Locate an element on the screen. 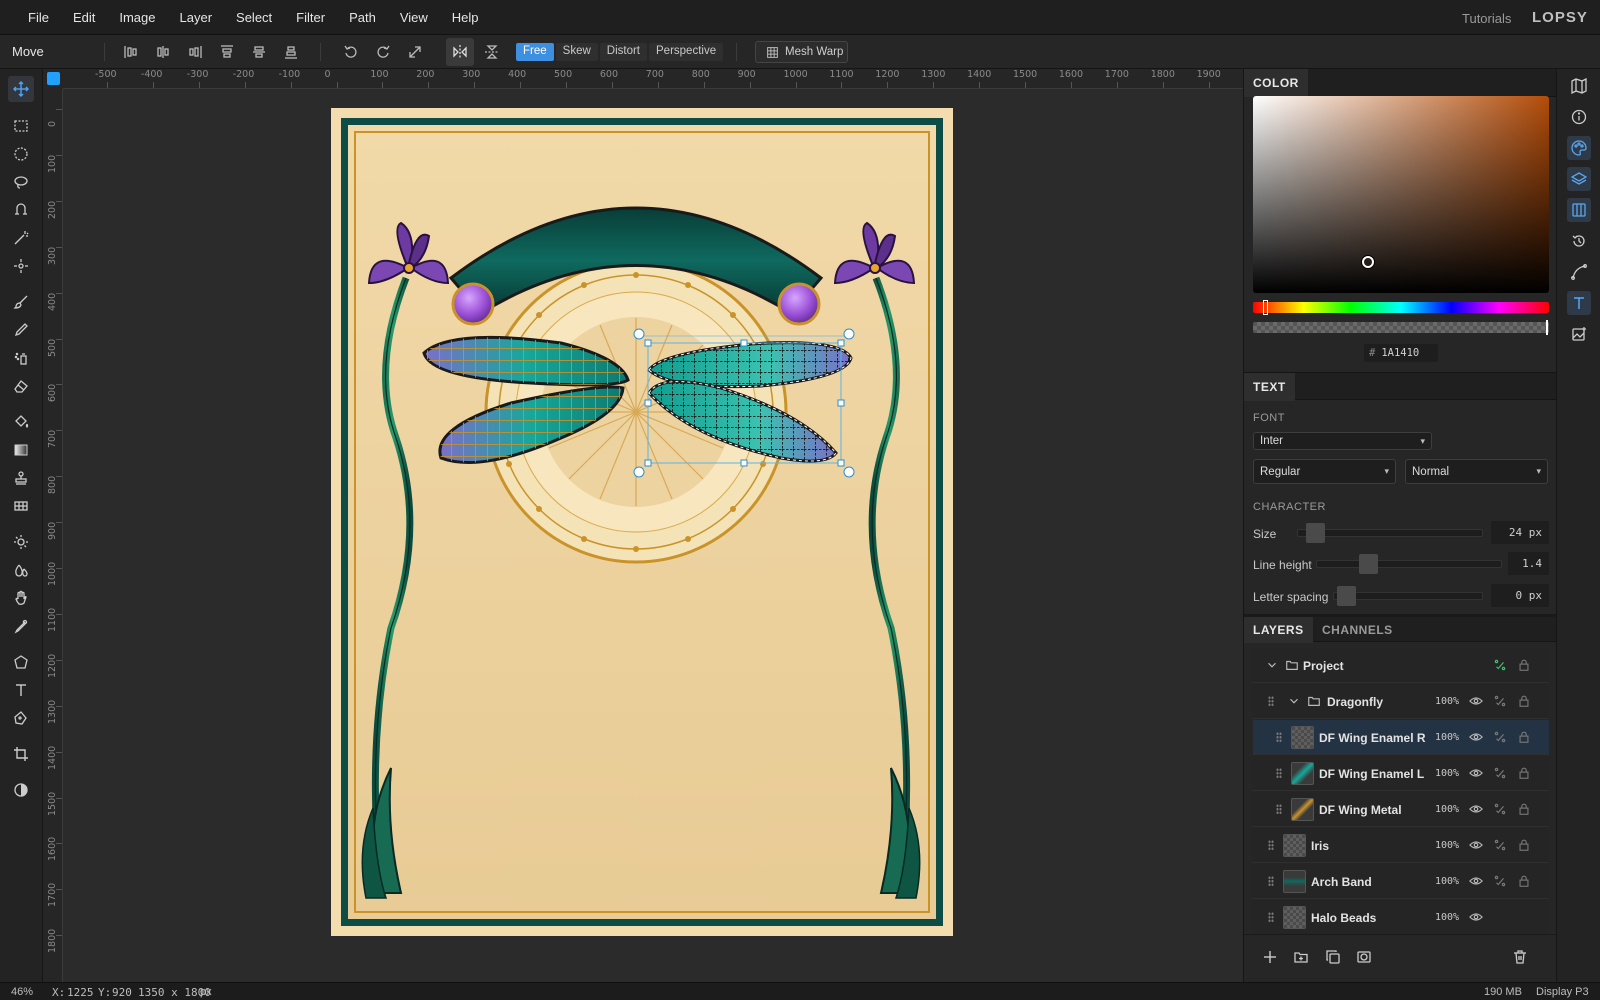 The width and height of the screenshot is (1600, 1000). menu-edit: Edit is located at coordinates (84, 17).